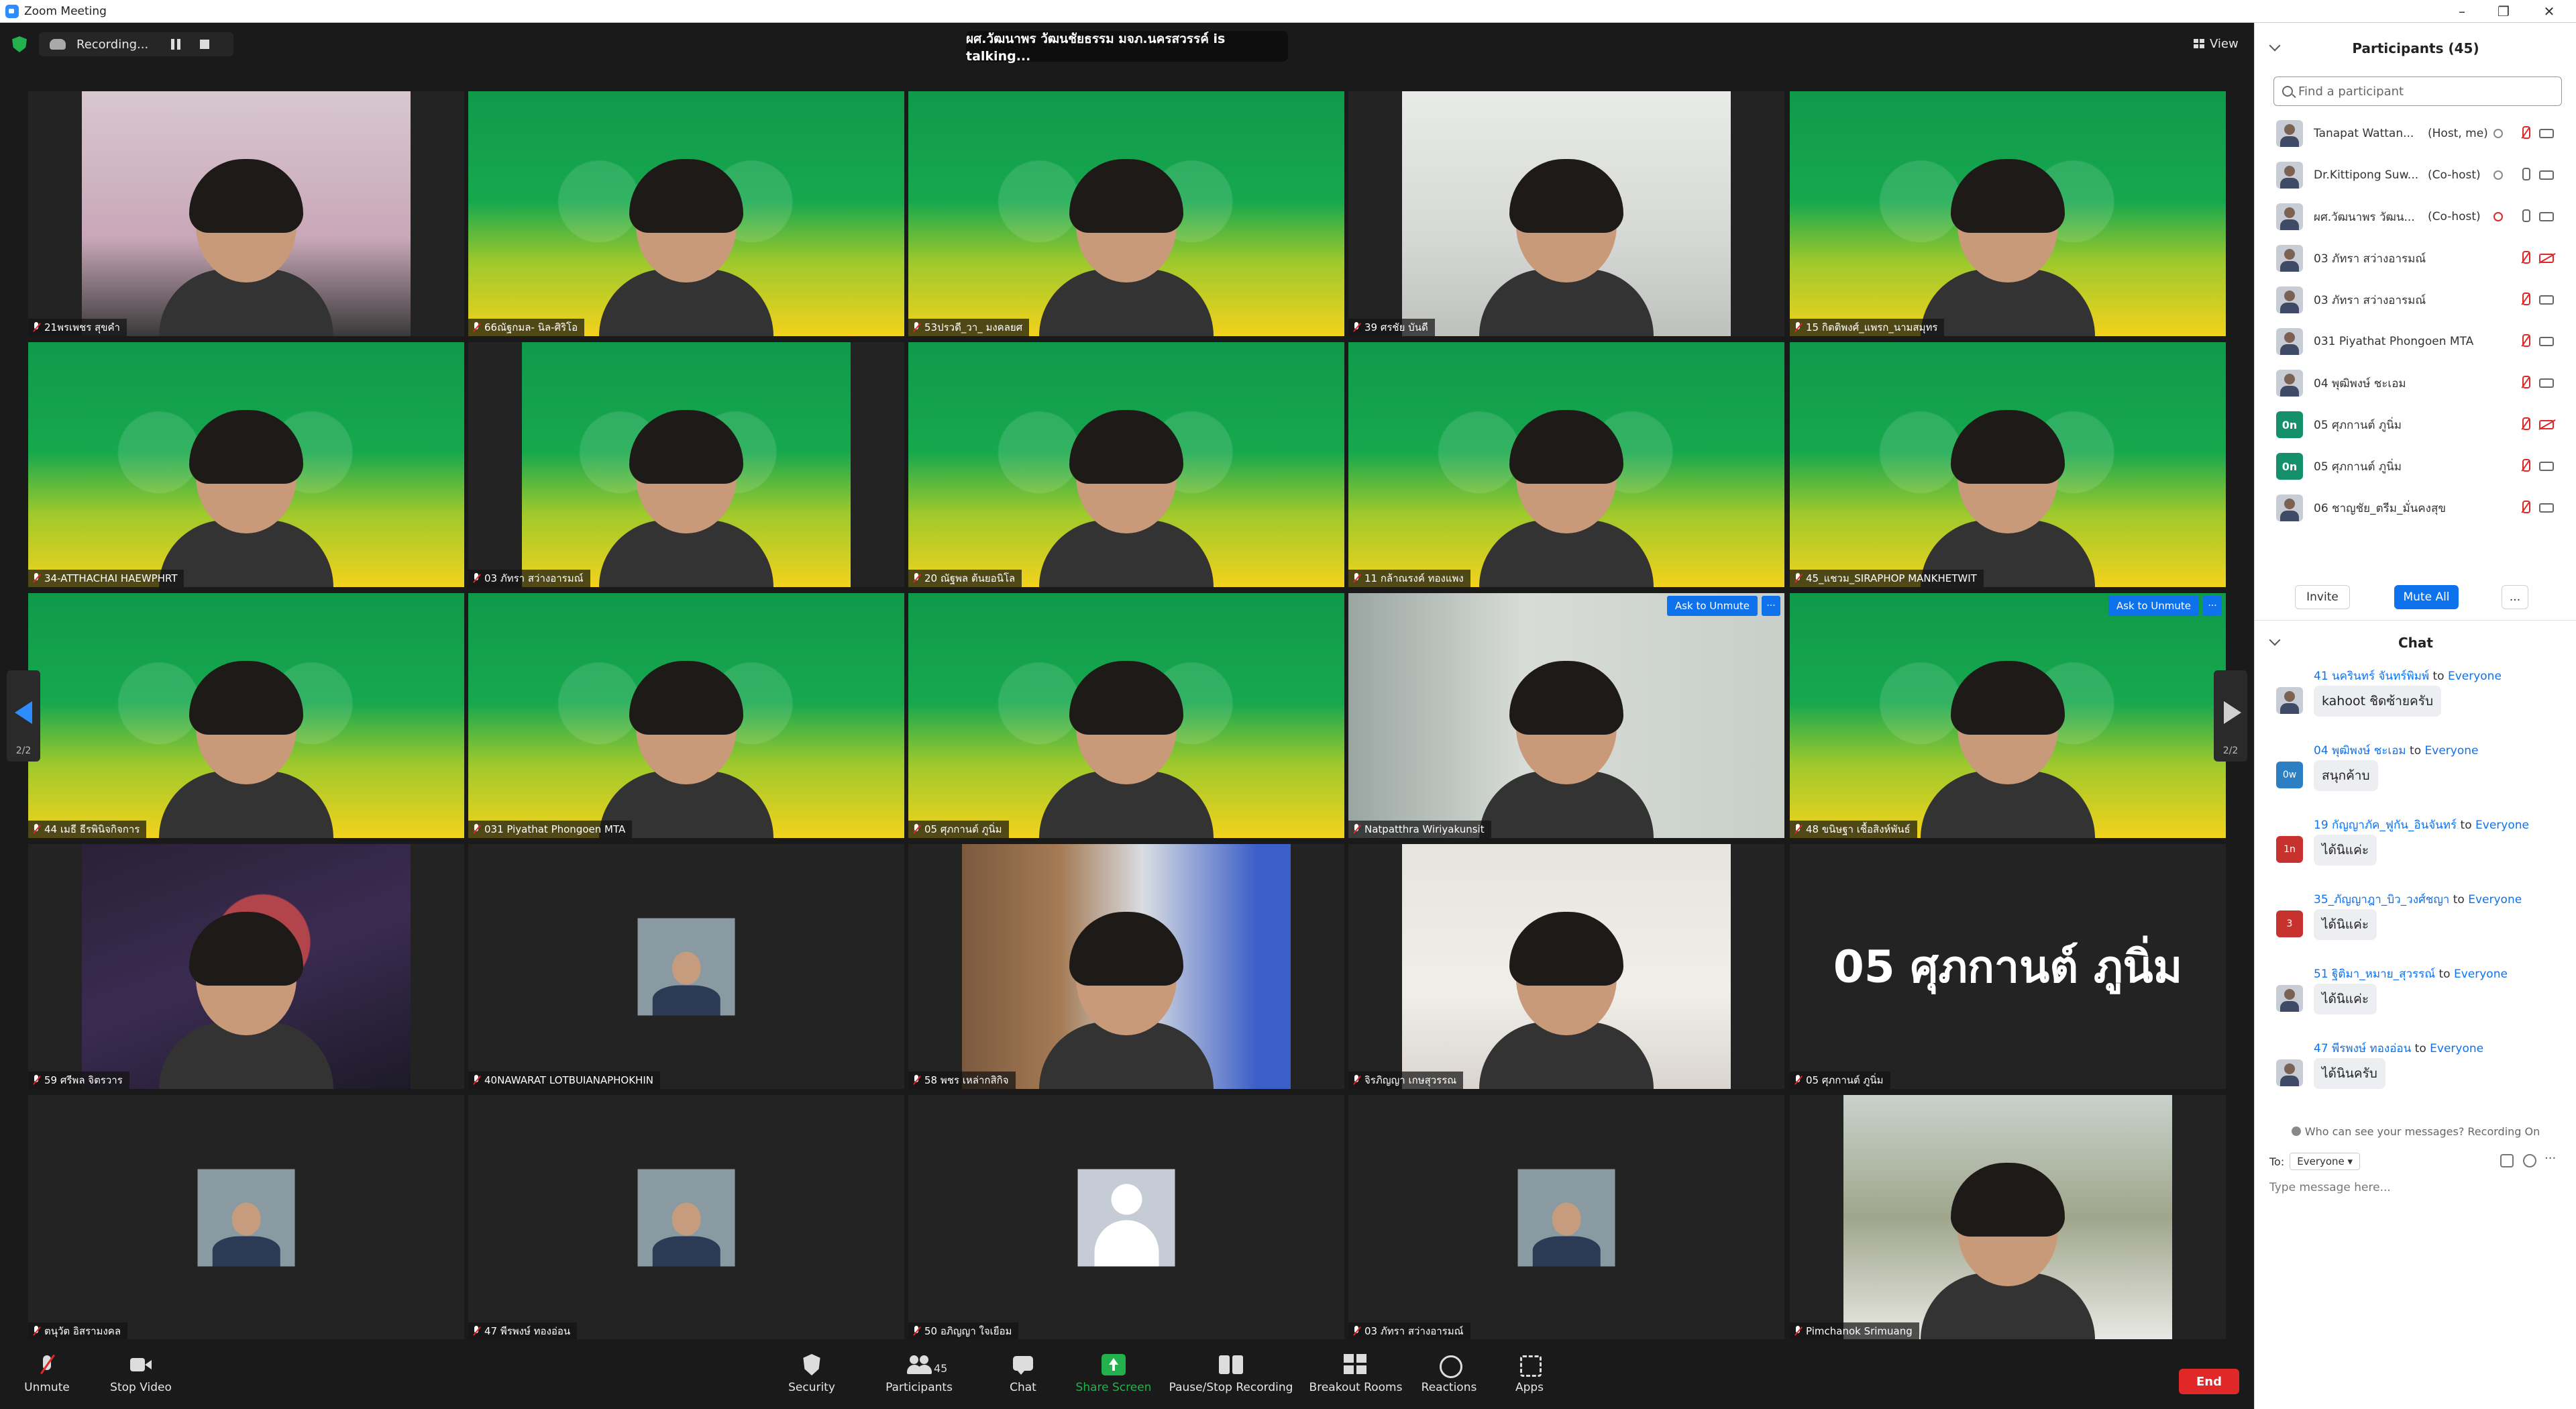  What do you see at coordinates (686, 966) in the screenshot?
I see `video-tile: 40NAWARAT LOTBUIANAPHOKHIN` at bounding box center [686, 966].